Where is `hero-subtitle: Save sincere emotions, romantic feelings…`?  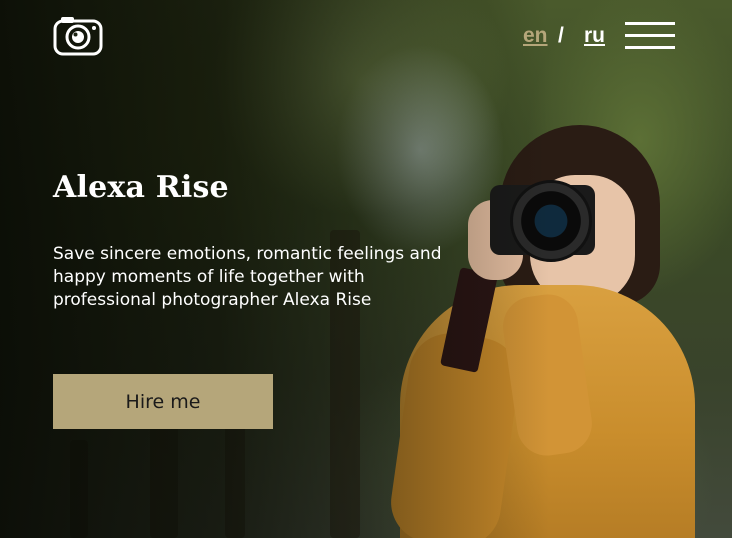 hero-subtitle: Save sincere emotions, romantic feelings… is located at coordinates (247, 277).